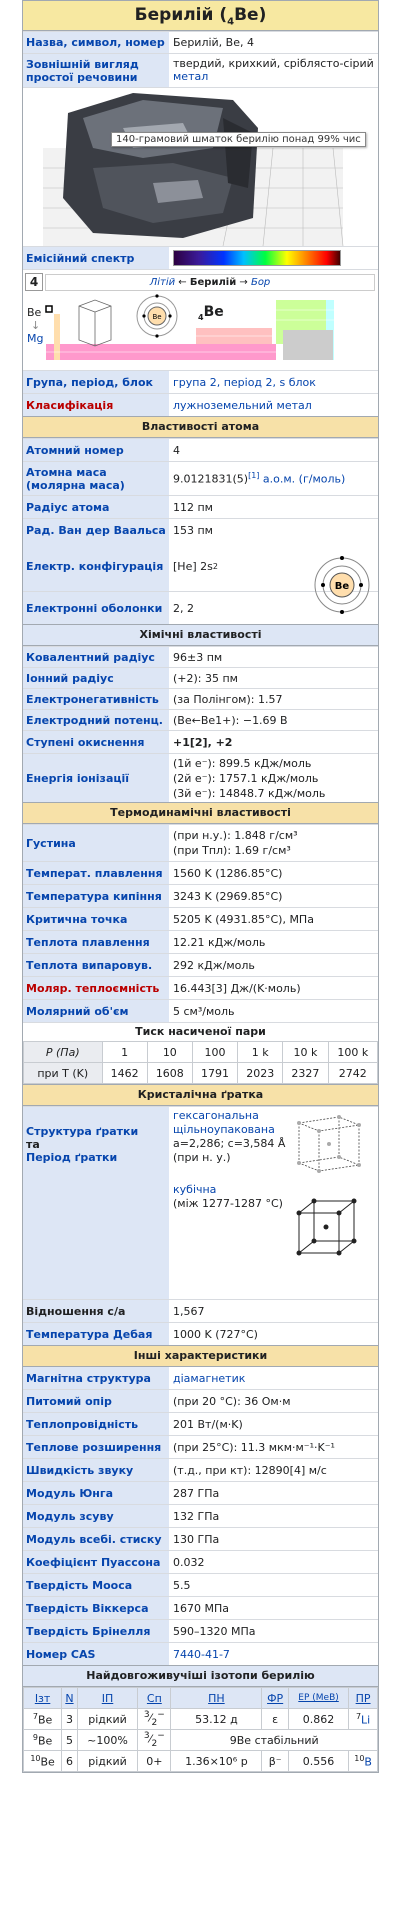 This screenshot has height=1912, width=400. What do you see at coordinates (203, 742) in the screenshot?
I see `value-oxidation-states: +1[2], +2` at bounding box center [203, 742].